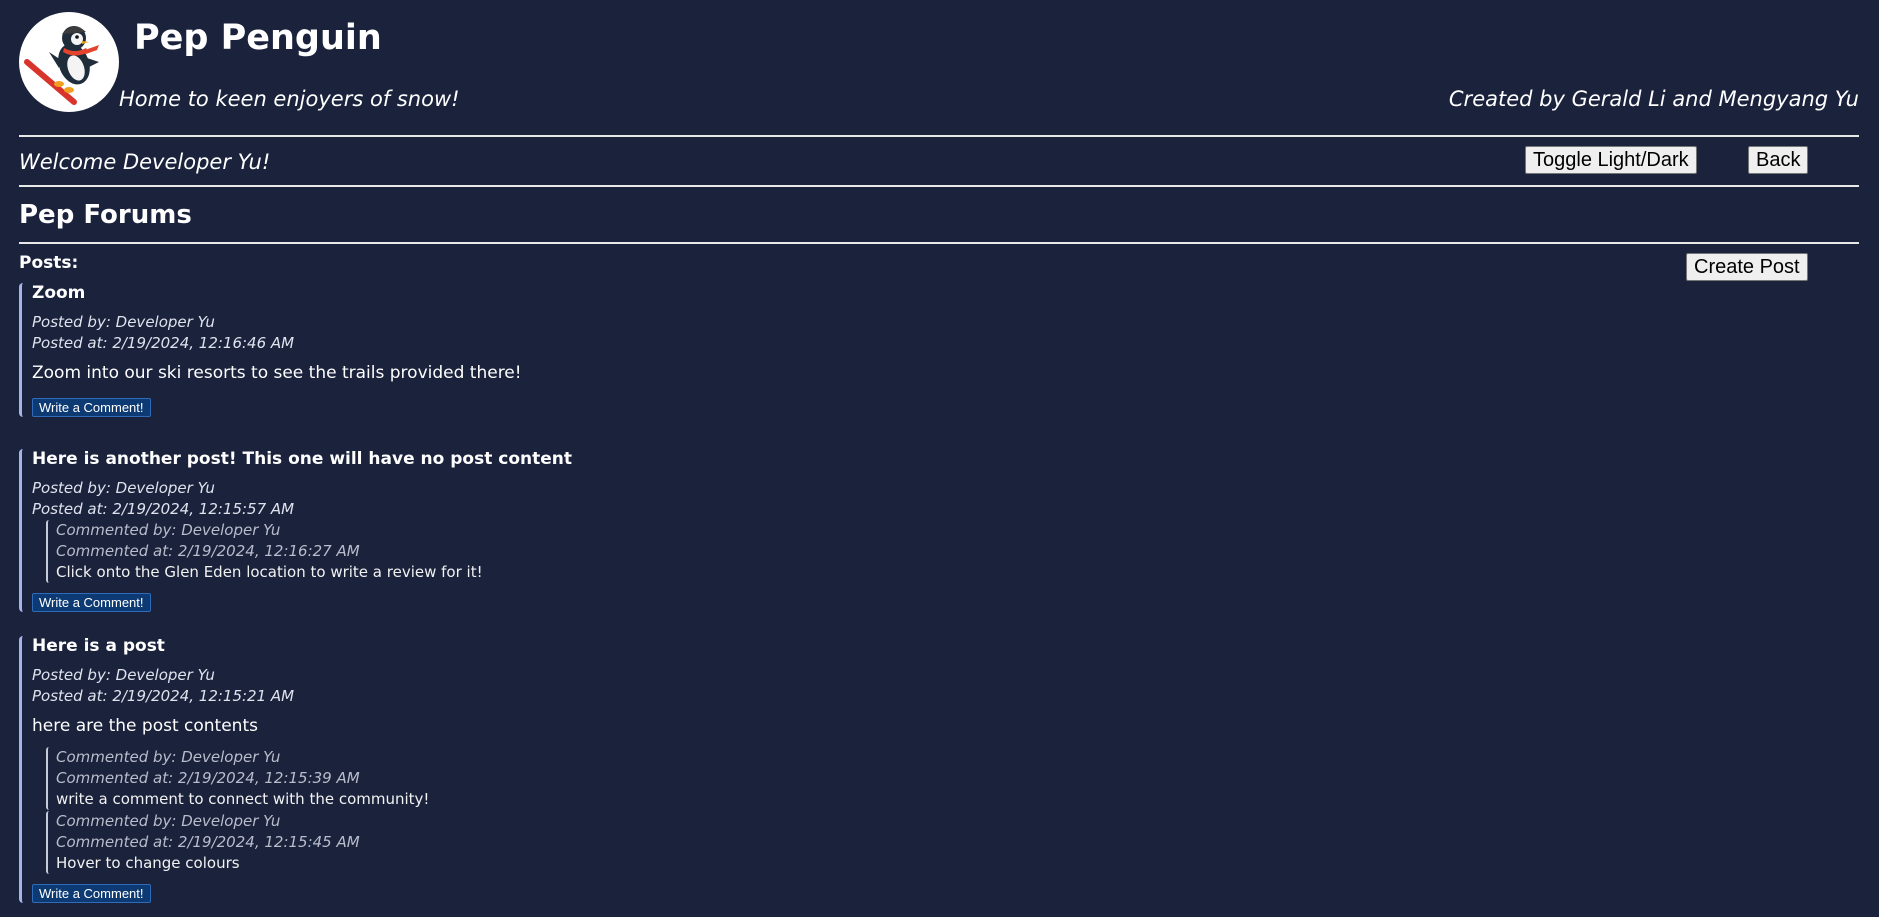 The image size is (1879, 917). Describe the element at coordinates (163, 696) in the screenshot. I see `post-timestamp: Posted at: 2/19/2024, 12:15:21 AM` at that location.